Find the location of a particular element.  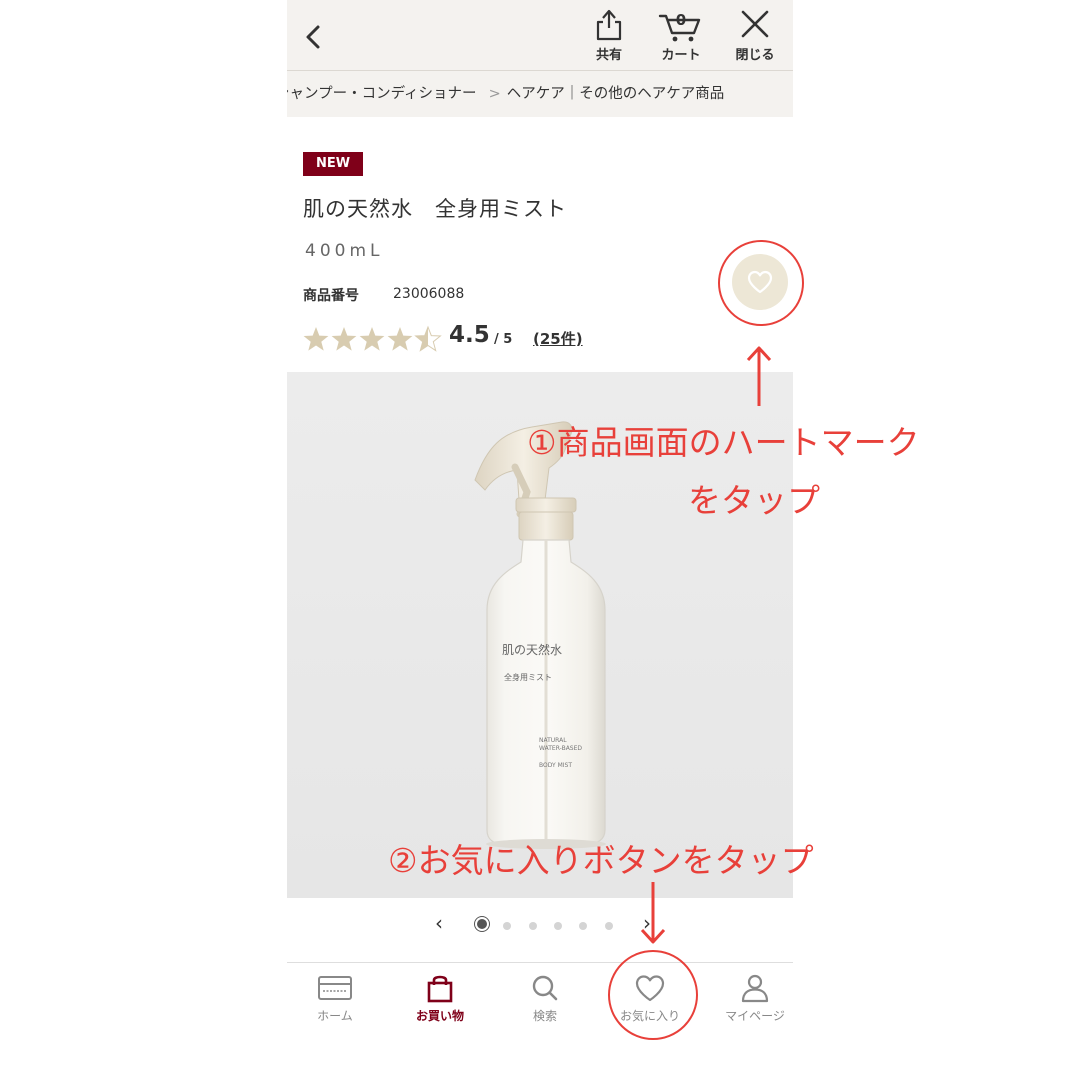

back-button is located at coordinates (314, 37).